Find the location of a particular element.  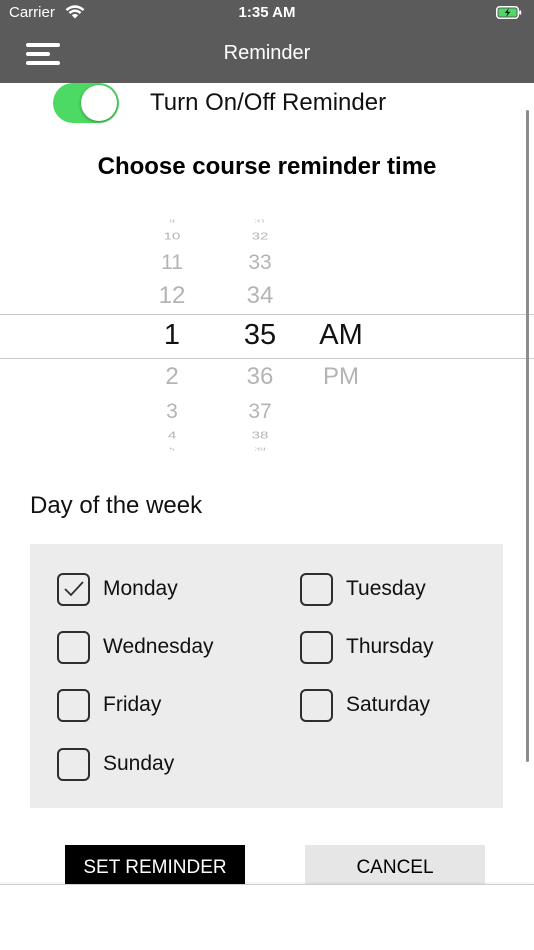

day-label: Tuesday is located at coordinates (386, 588).